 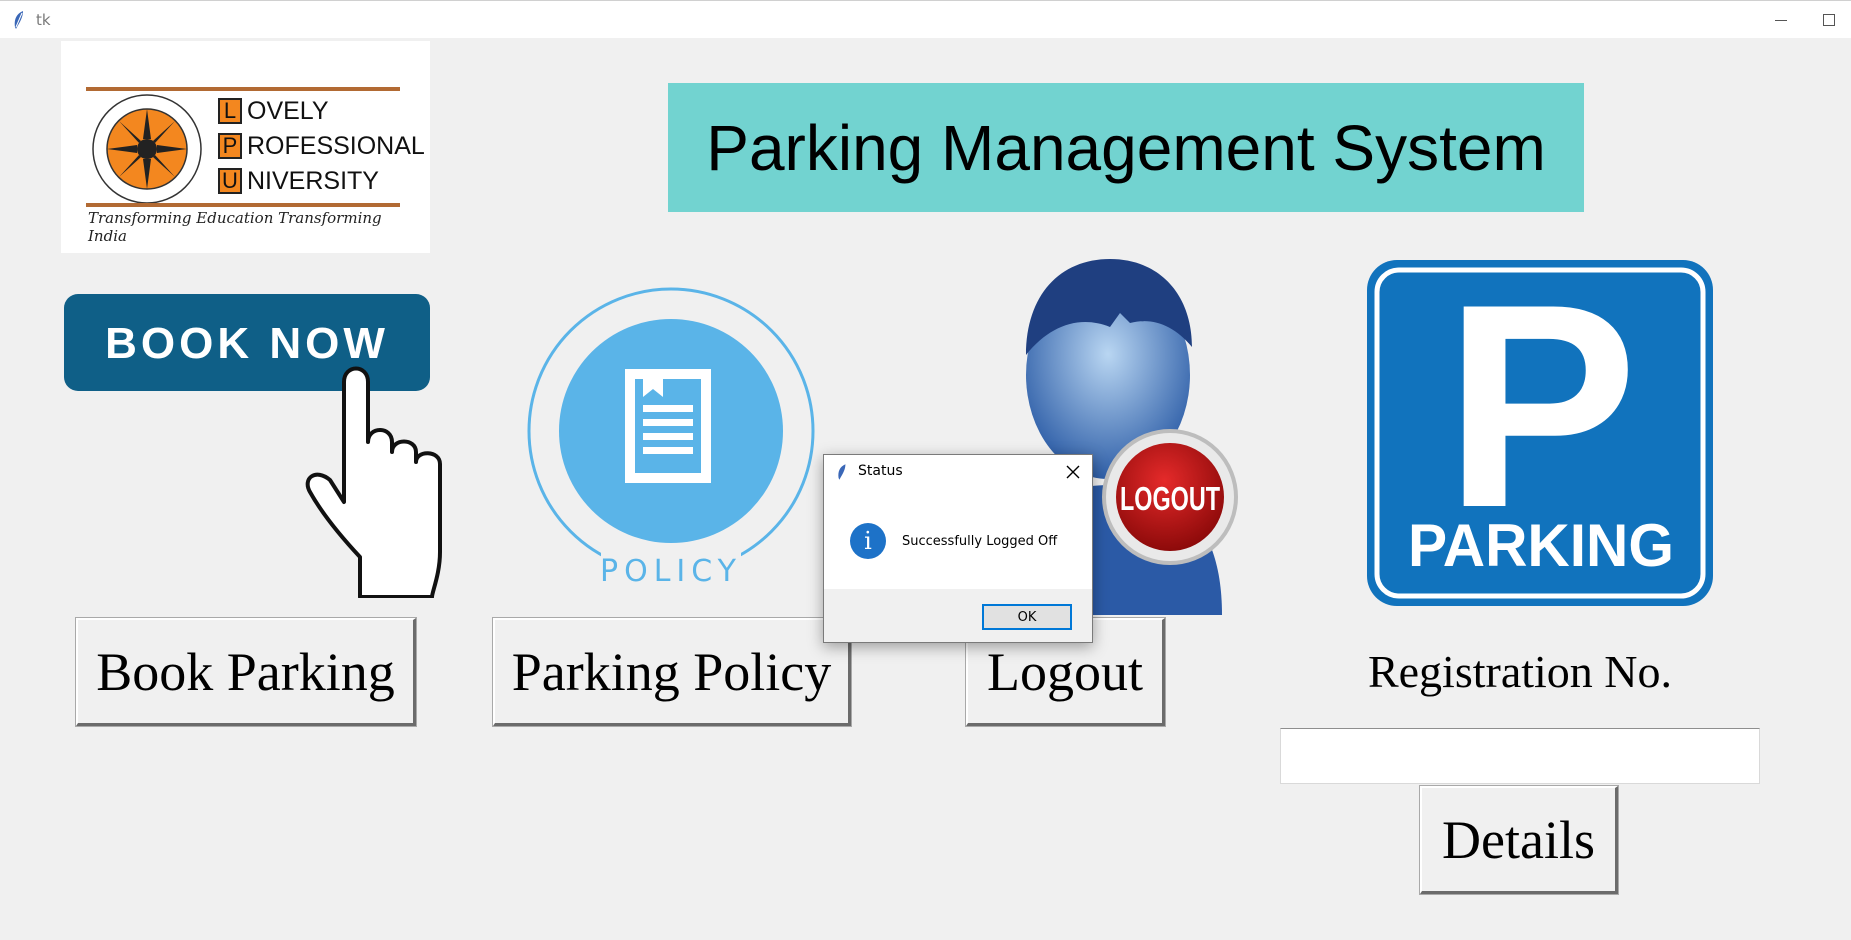 I want to click on policy-image: POLICY, so click(x=671, y=438).